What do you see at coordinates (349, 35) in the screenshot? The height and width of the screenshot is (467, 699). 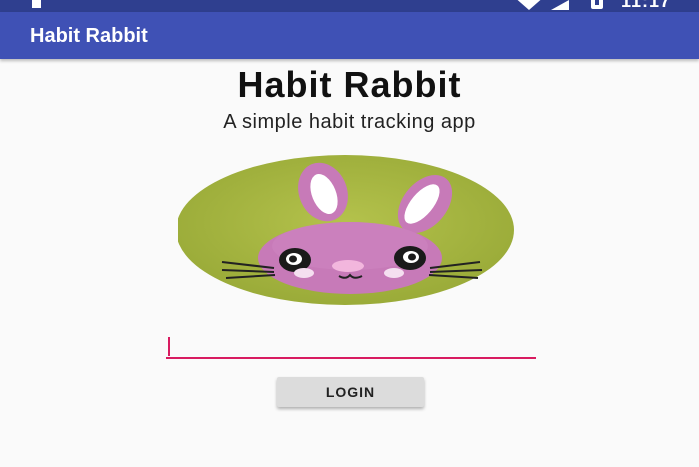 I see `app-bar: Habit Rabbit` at bounding box center [349, 35].